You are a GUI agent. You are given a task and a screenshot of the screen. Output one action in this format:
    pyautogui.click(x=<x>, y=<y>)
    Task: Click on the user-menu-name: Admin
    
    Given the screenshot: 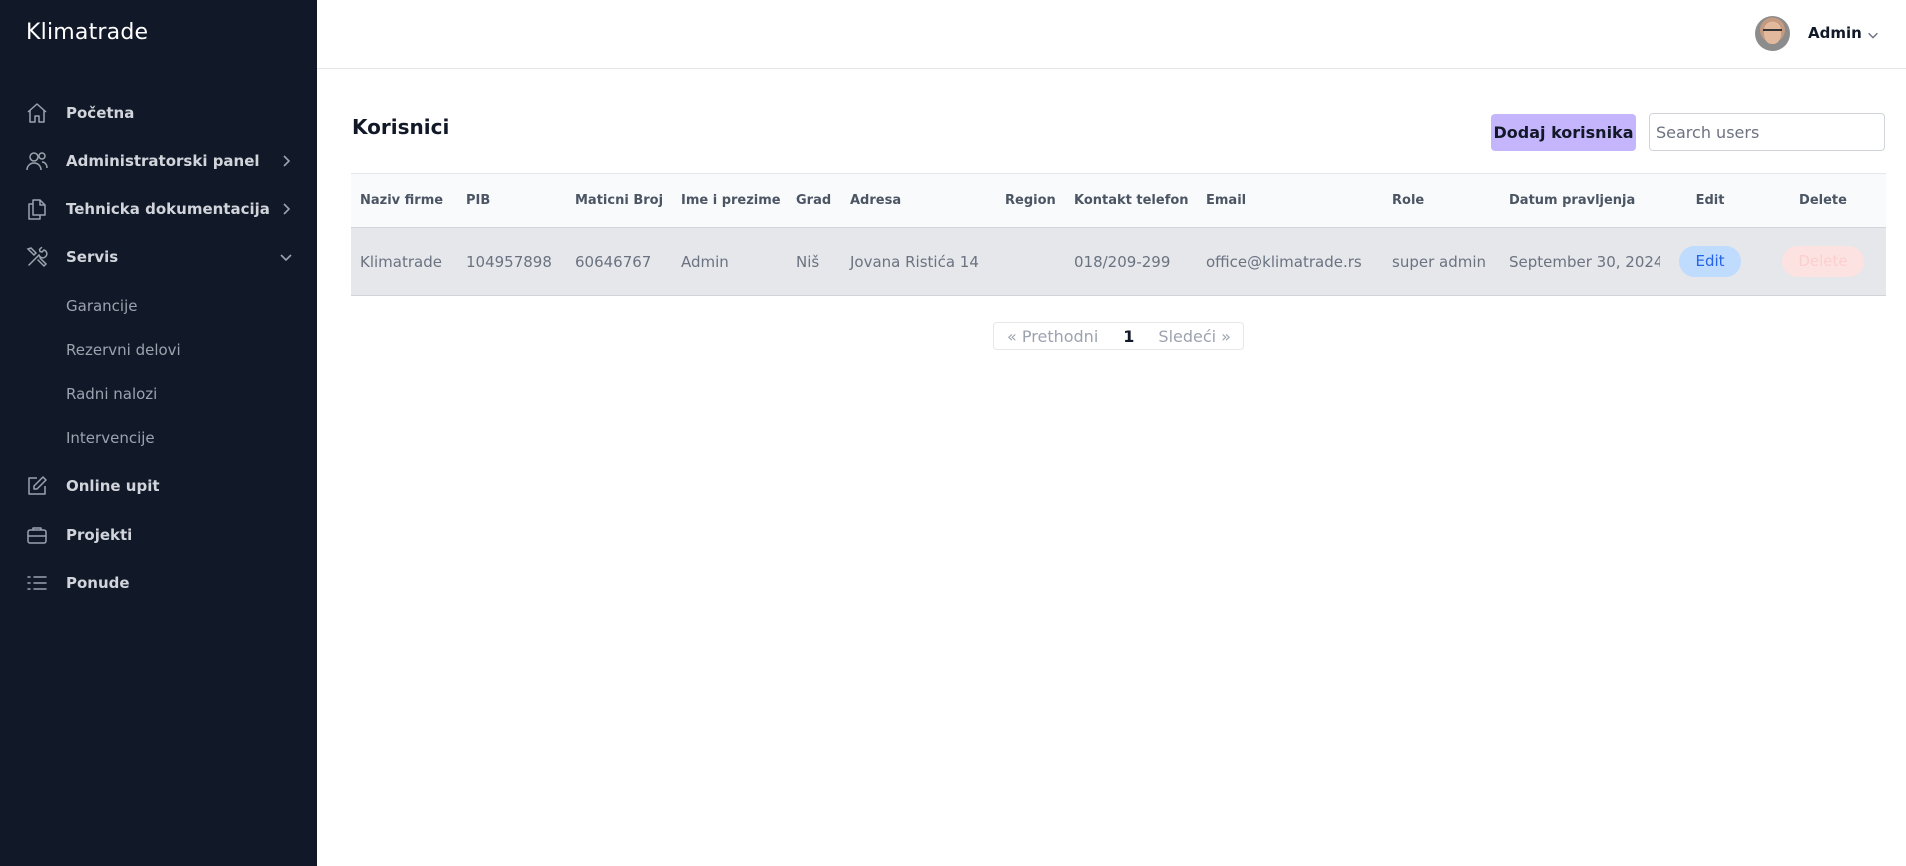 What is the action you would take?
    pyautogui.click(x=1835, y=33)
    